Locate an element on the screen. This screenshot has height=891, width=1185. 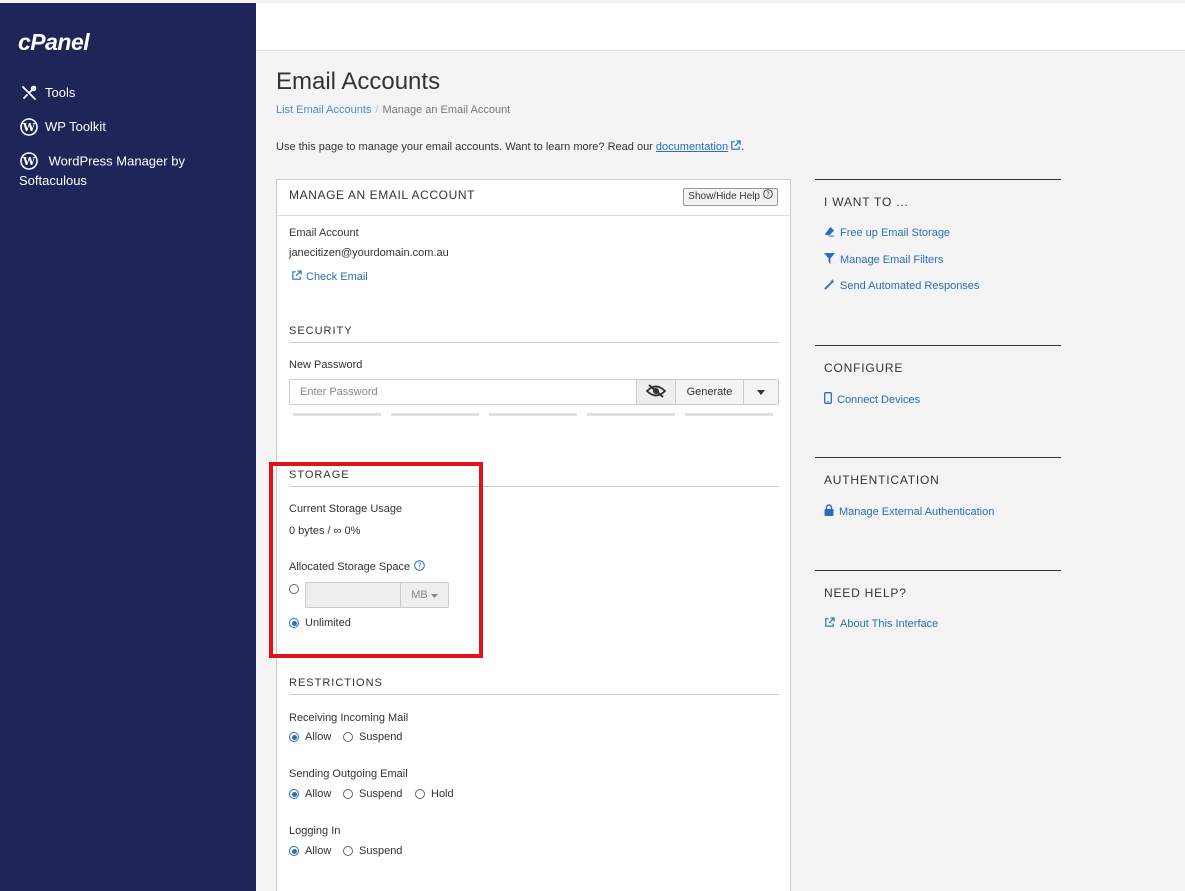
generate-password-button: Generate is located at coordinates (709, 392).